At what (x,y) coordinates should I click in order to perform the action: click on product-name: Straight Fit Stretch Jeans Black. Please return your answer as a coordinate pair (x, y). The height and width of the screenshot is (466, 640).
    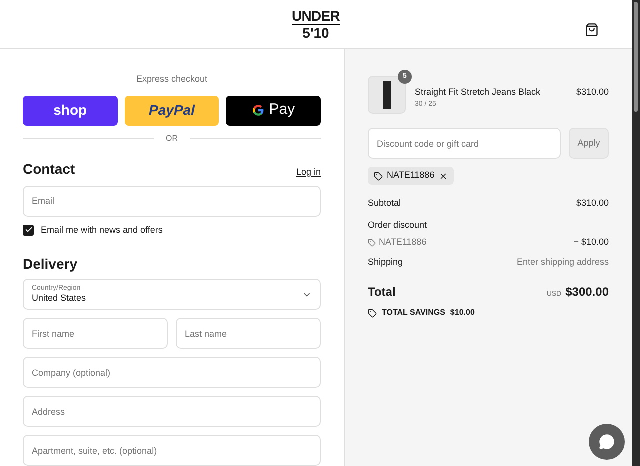
    Looking at the image, I should click on (478, 92).